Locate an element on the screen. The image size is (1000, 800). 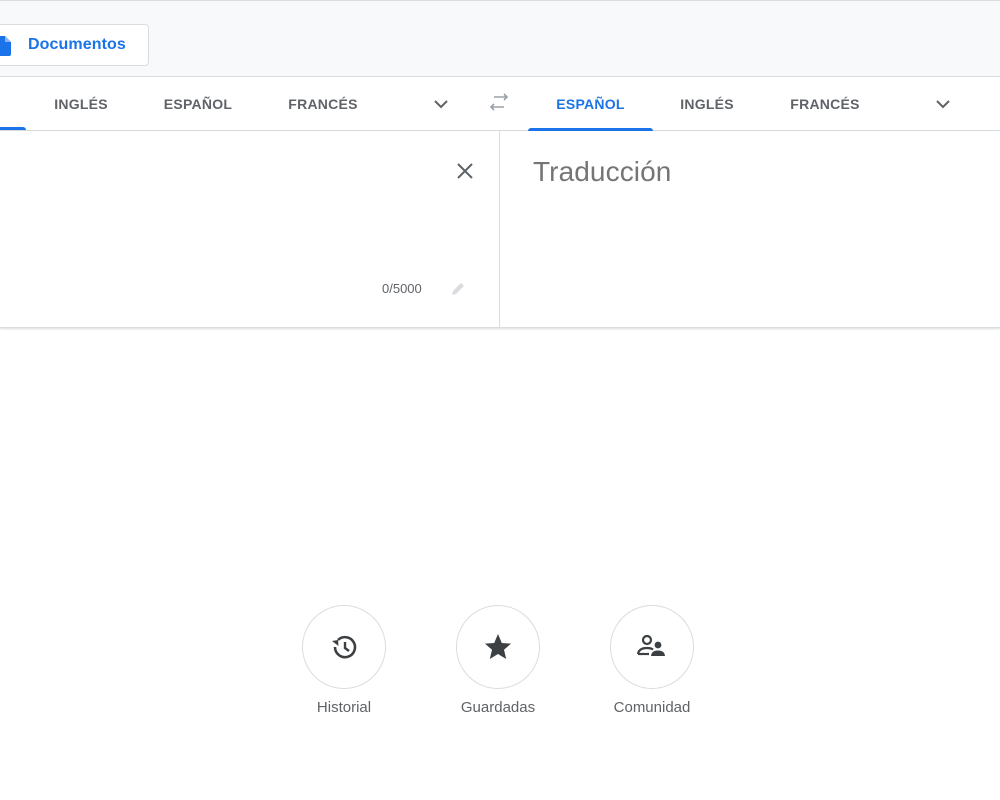
source-tab-label: ESPAÑOL is located at coordinates (198, 104).